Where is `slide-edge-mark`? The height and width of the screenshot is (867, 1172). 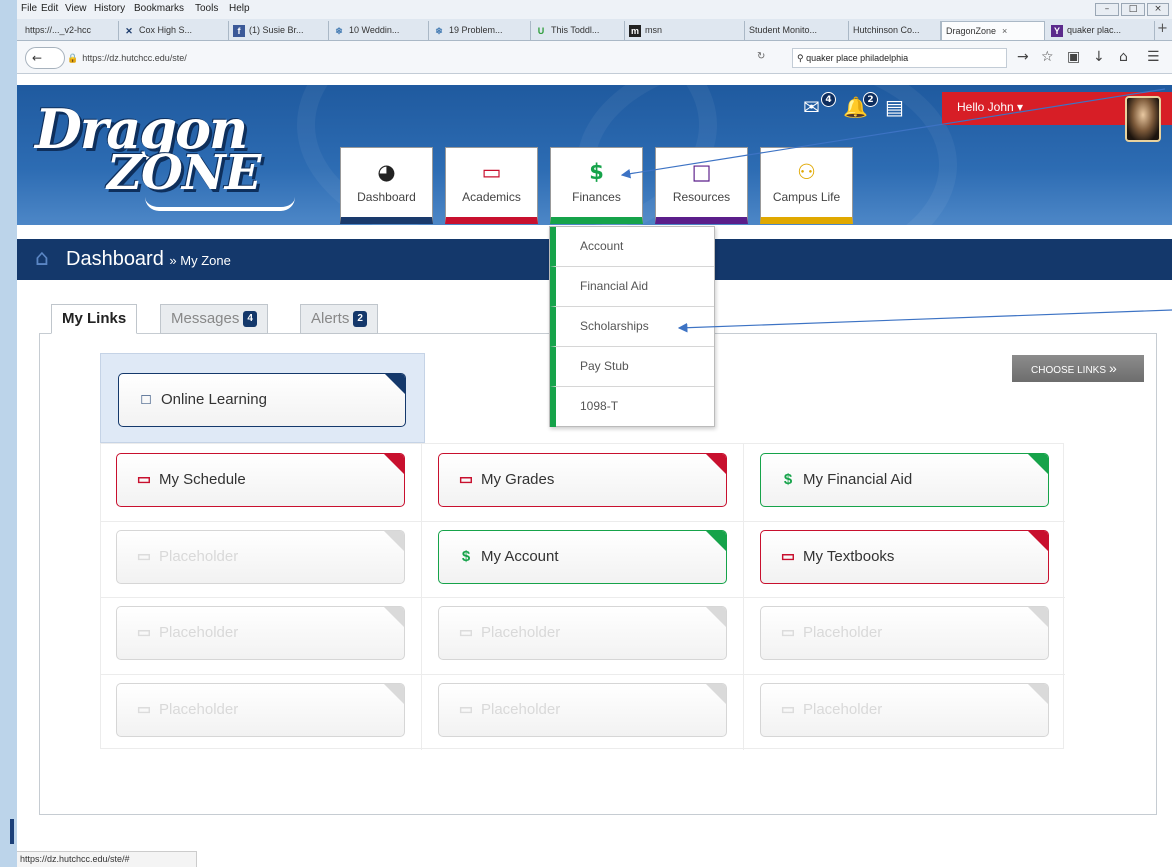 slide-edge-mark is located at coordinates (12, 831).